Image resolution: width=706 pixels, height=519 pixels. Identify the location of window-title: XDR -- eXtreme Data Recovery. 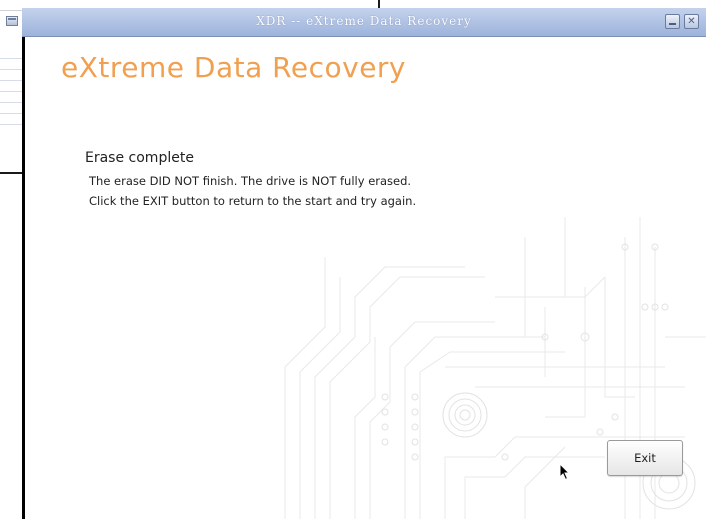
(364, 21).